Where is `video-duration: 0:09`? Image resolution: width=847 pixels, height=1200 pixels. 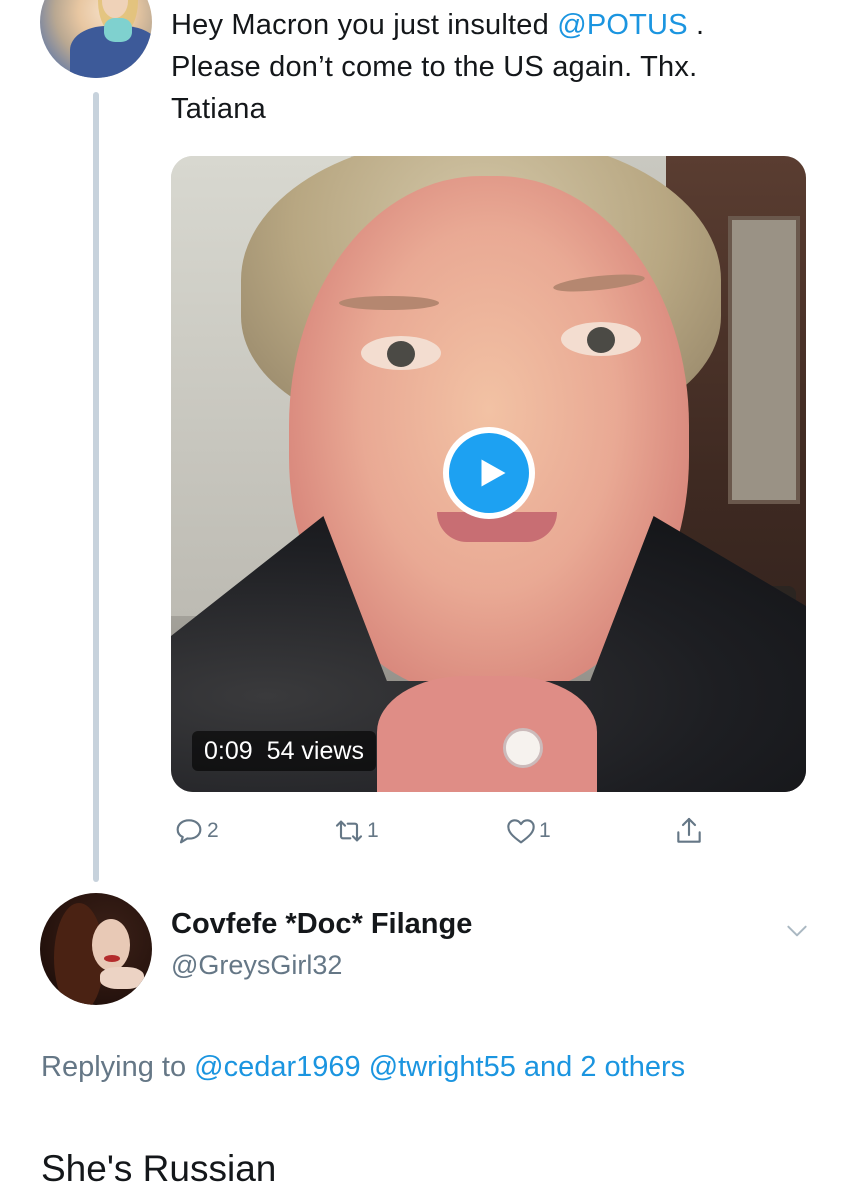
video-duration: 0:09 is located at coordinates (228, 751).